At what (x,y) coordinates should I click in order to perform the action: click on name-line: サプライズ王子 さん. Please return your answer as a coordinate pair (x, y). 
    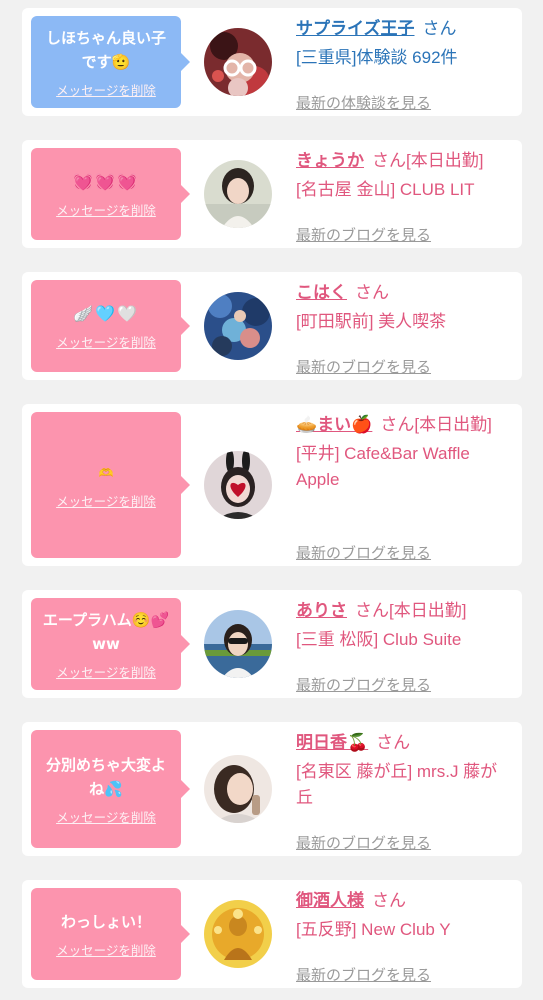
    Looking at the image, I should click on (405, 29).